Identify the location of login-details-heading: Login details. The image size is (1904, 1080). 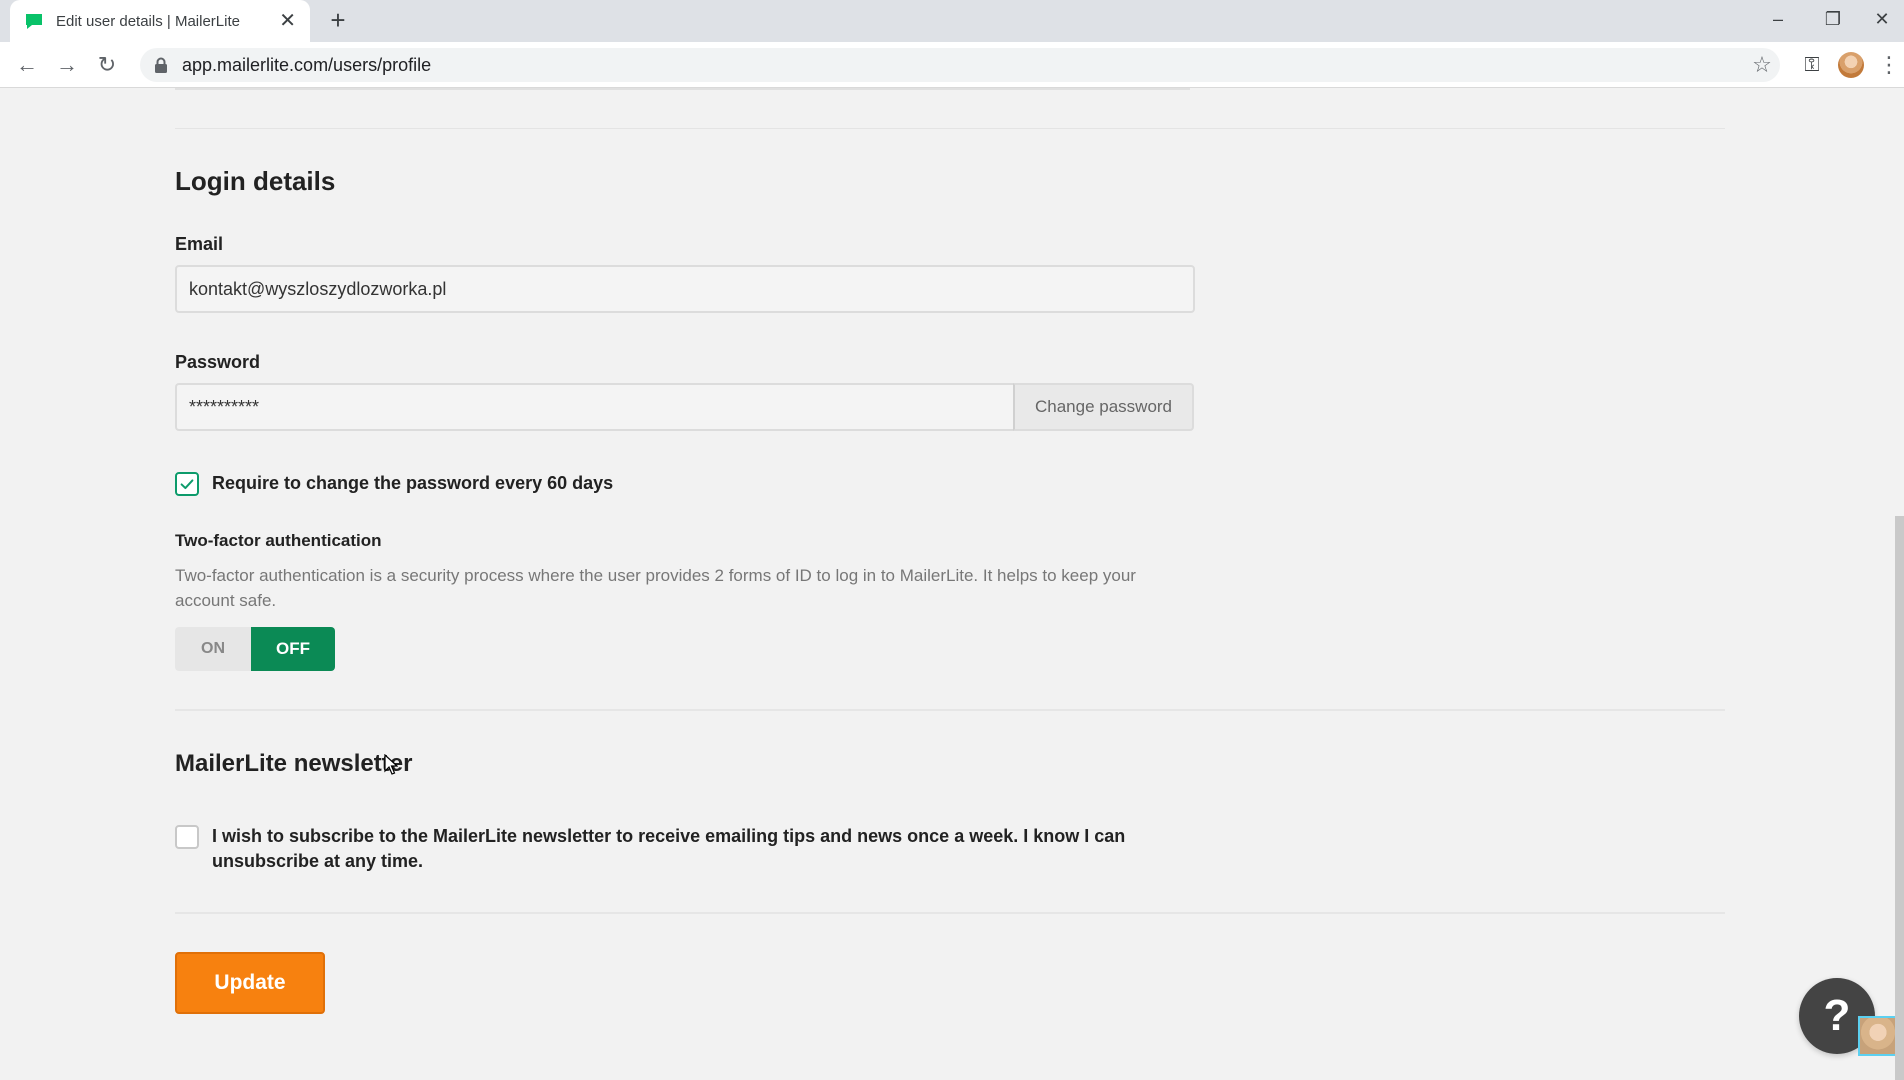
(255, 181).